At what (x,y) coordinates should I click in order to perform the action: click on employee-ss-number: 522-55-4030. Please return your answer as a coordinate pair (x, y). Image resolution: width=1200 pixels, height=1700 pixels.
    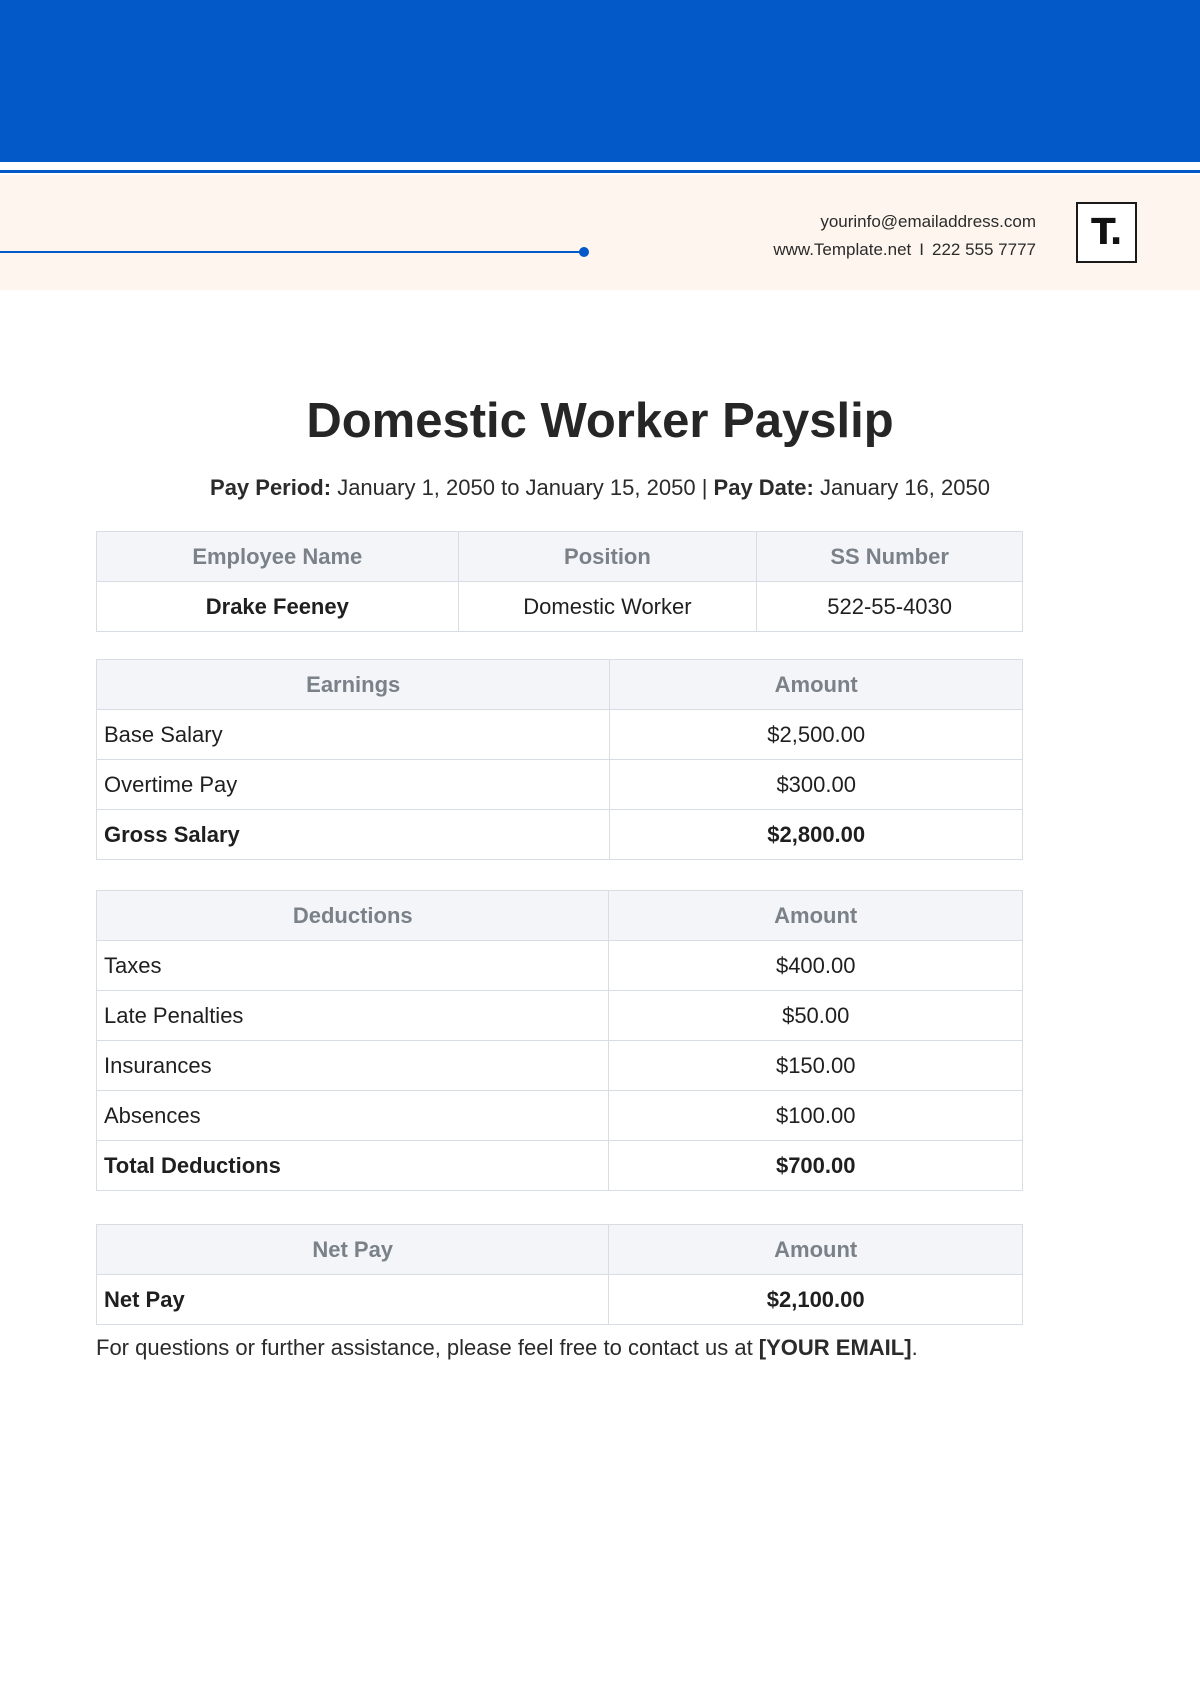
    Looking at the image, I should click on (889, 606).